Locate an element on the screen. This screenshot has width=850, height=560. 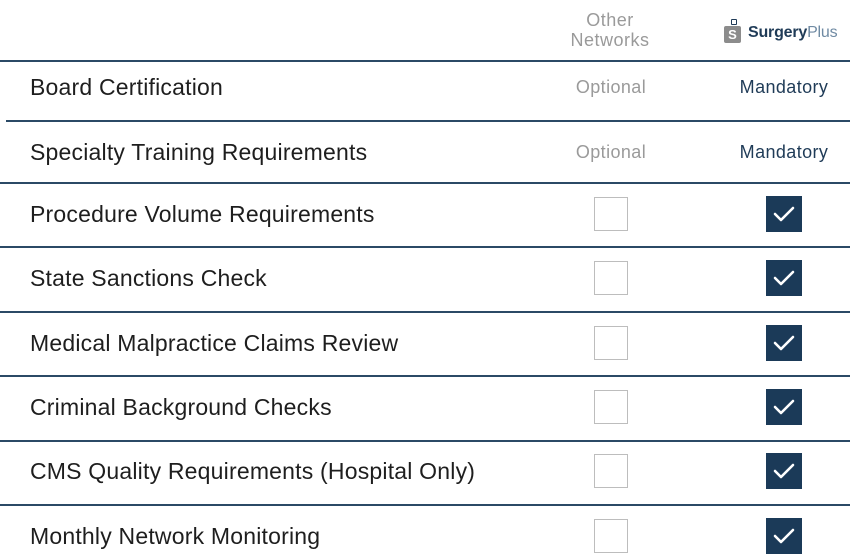
row-label: Criminal Background Checks is located at coordinates (181, 407).